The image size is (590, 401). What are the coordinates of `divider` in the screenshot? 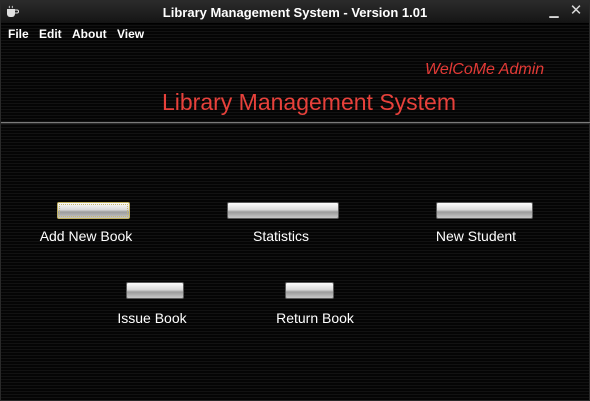 It's located at (295, 123).